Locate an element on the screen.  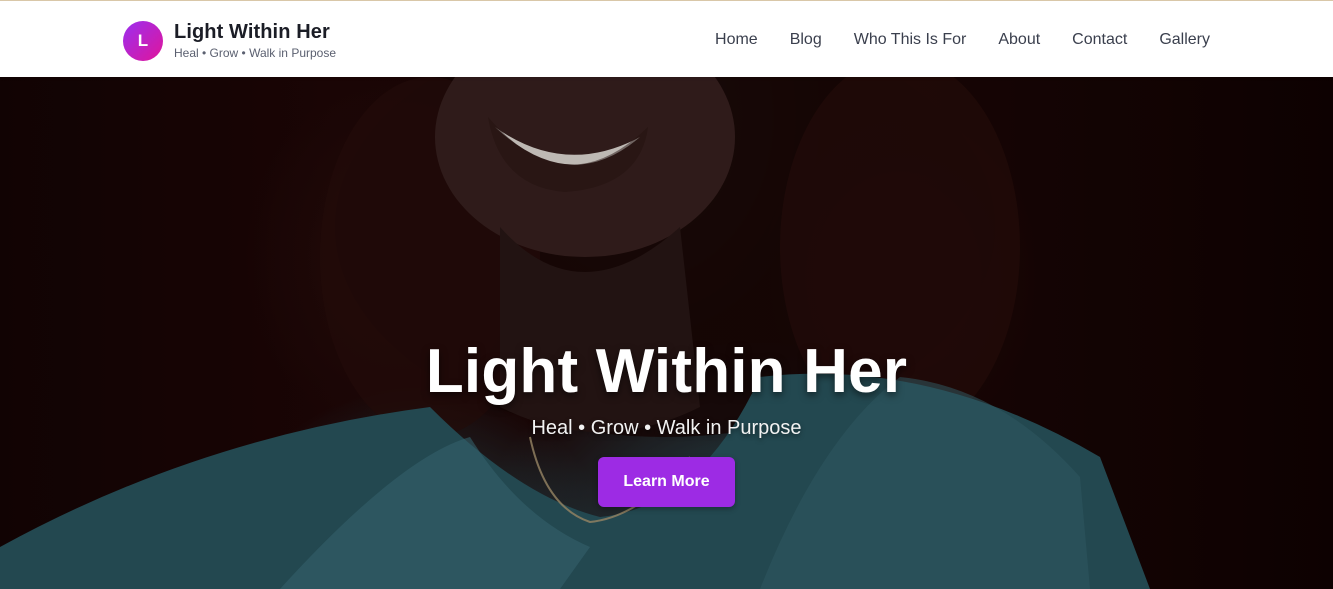
nav-who-this-is-for: Who This Is For is located at coordinates (910, 40).